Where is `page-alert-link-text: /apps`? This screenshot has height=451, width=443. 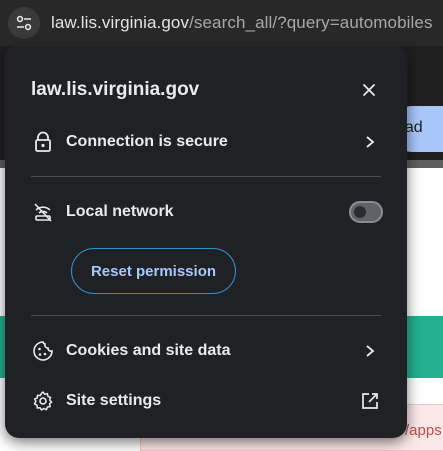
page-alert-link-text: /apps is located at coordinates (423, 430).